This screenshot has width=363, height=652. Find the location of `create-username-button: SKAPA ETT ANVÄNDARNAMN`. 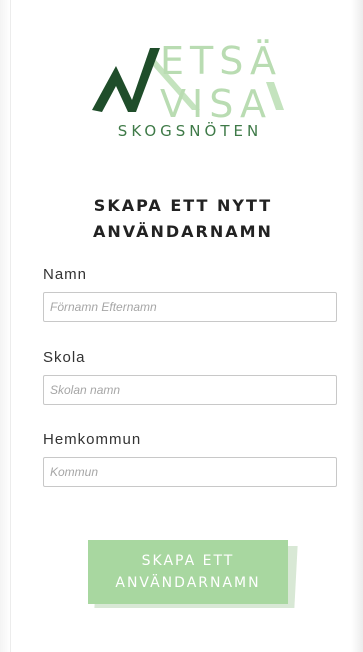

create-username-button: SKAPA ETT ANVÄNDARNAMN is located at coordinates (188, 572).